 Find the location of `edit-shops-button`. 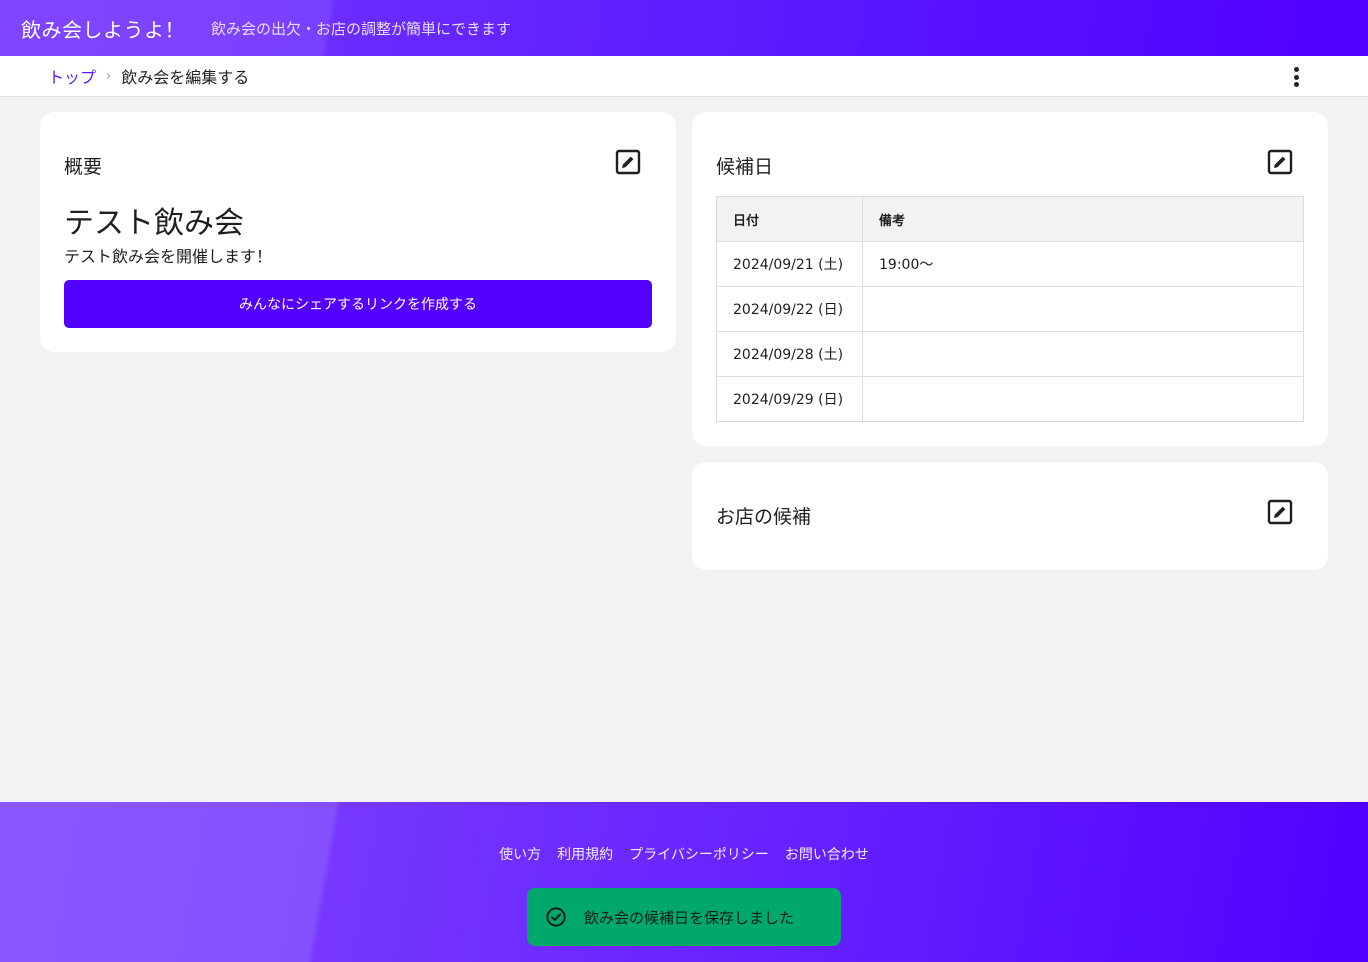

edit-shops-button is located at coordinates (1280, 512).